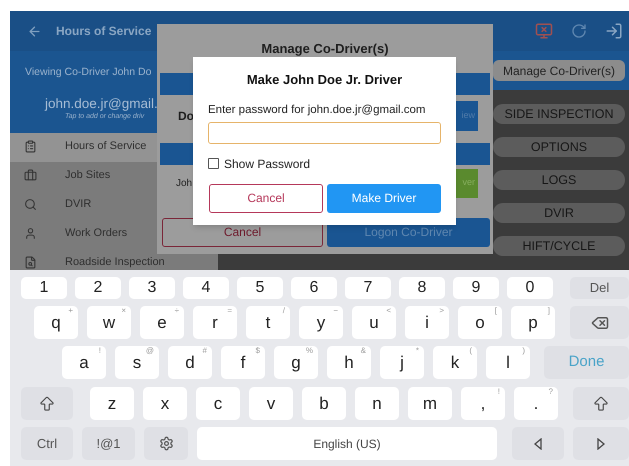 This screenshot has width=629, height=466. I want to click on space-key: English (US), so click(347, 443).